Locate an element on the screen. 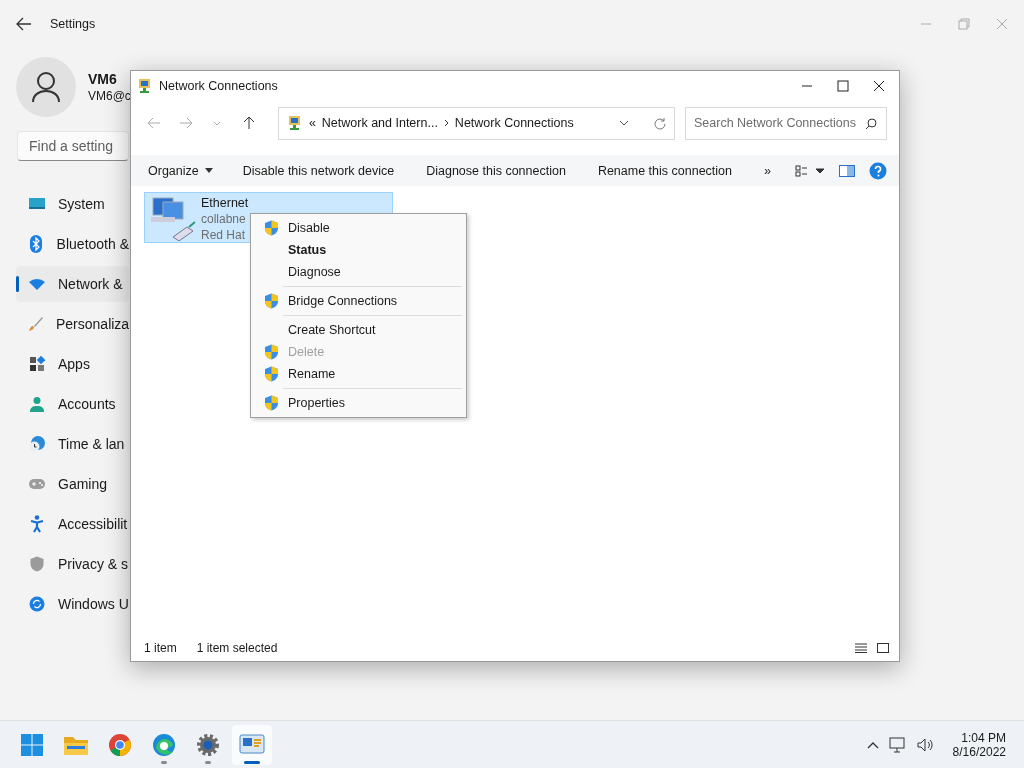 Image resolution: width=1024 pixels, height=768 pixels. speaker-icon is located at coordinates (925, 744).